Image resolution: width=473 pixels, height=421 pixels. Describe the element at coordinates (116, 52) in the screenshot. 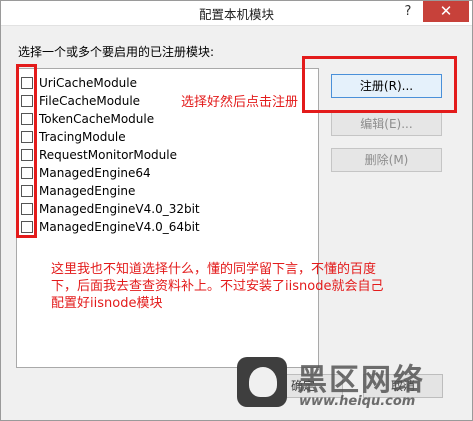

I see `instruction-label: 选择一个或多个要启用的已注册模块:` at that location.